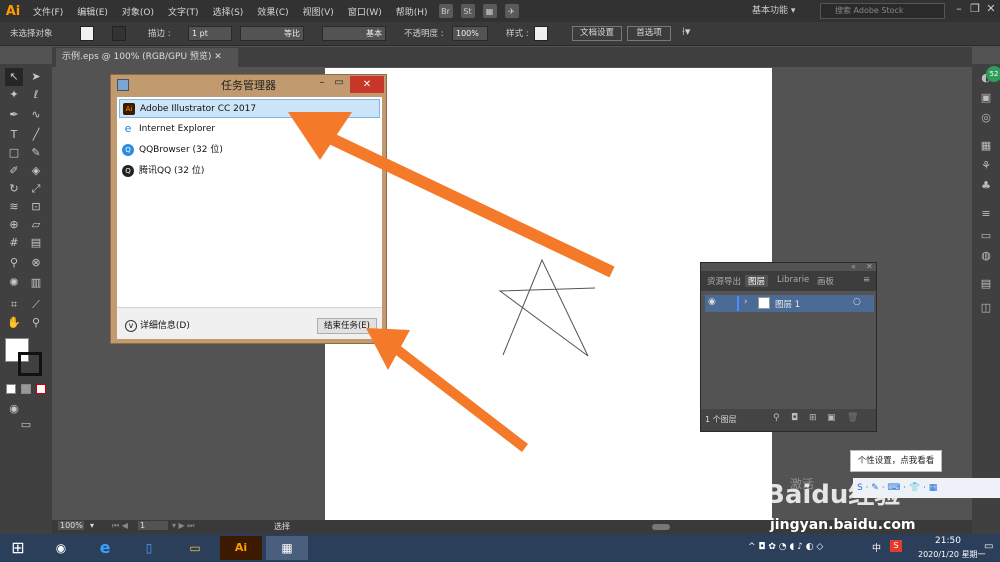  Describe the element at coordinates (18, 548) in the screenshot. I see `windows-start-icon: ⊞` at that location.